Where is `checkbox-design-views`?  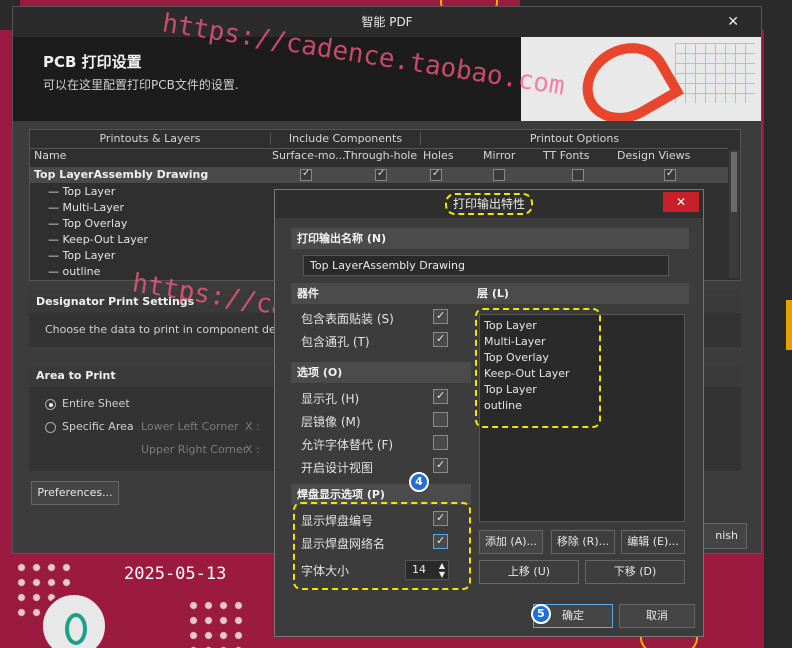
checkbox-design-views is located at coordinates (670, 174).